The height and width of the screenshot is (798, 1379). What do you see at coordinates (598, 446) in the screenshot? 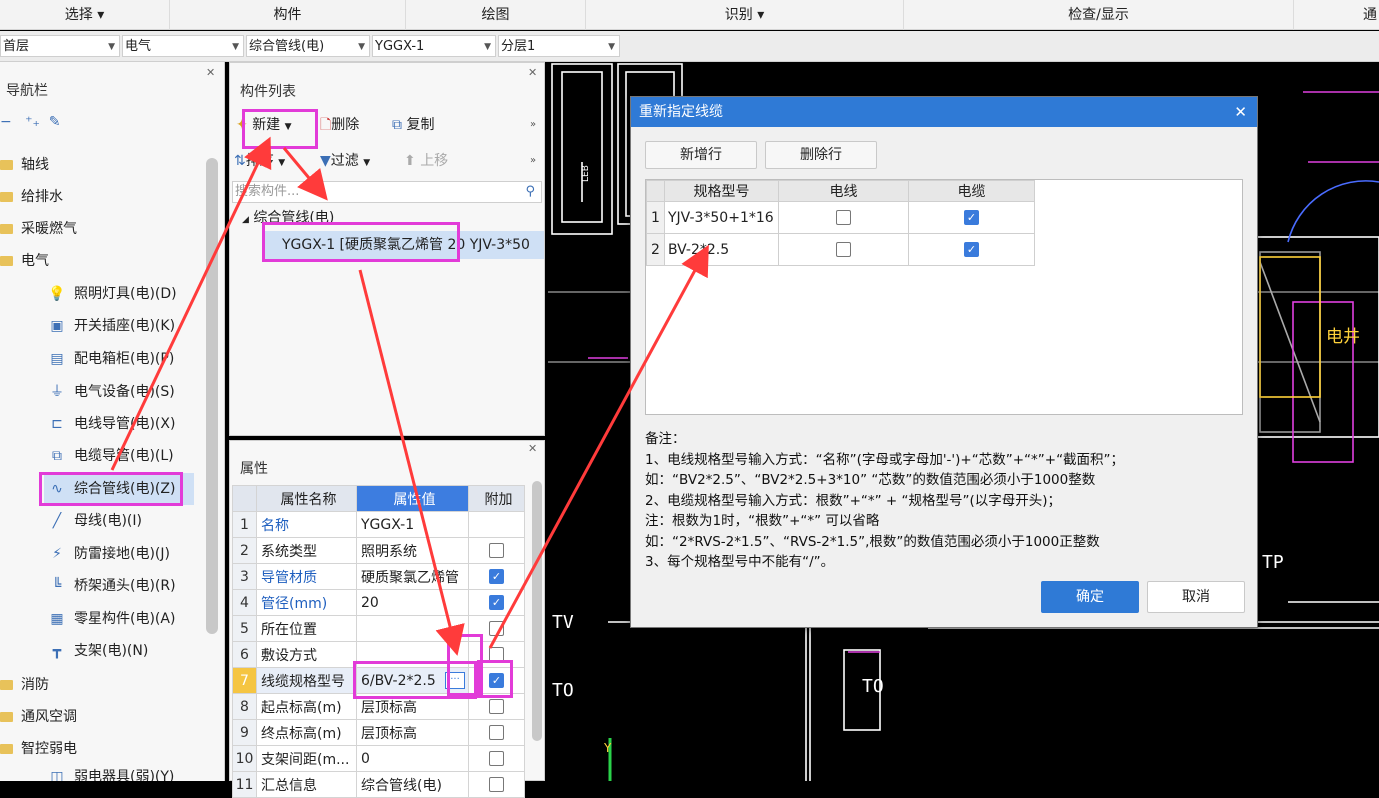
I see `arrow-field-to-dialog` at bounding box center [598, 446].